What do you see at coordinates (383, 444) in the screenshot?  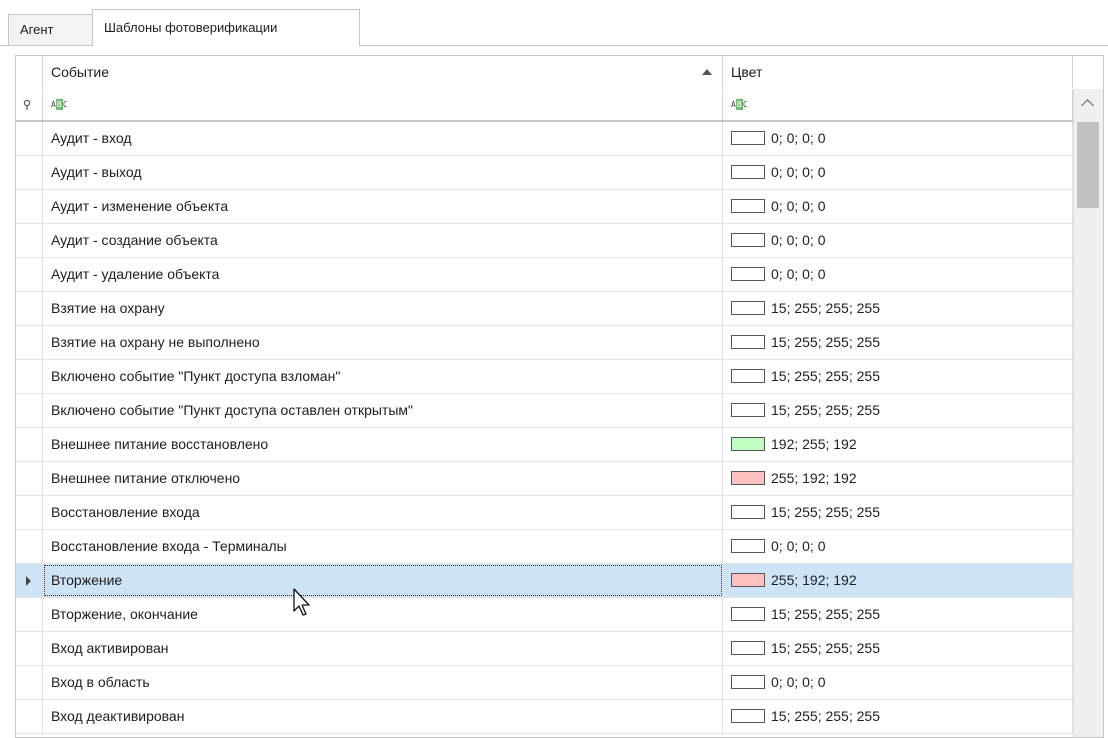 I see `event-cell: Внешнее питание восстановлено` at bounding box center [383, 444].